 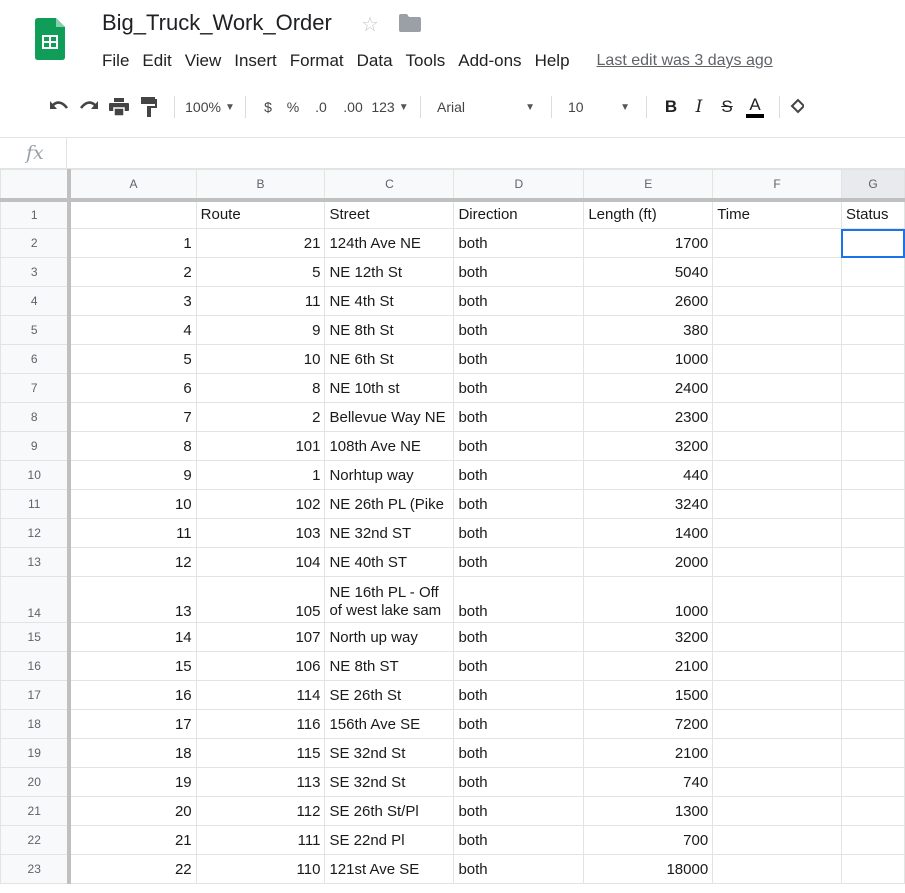 I want to click on cell: 156th Ave SE, so click(x=389, y=724).